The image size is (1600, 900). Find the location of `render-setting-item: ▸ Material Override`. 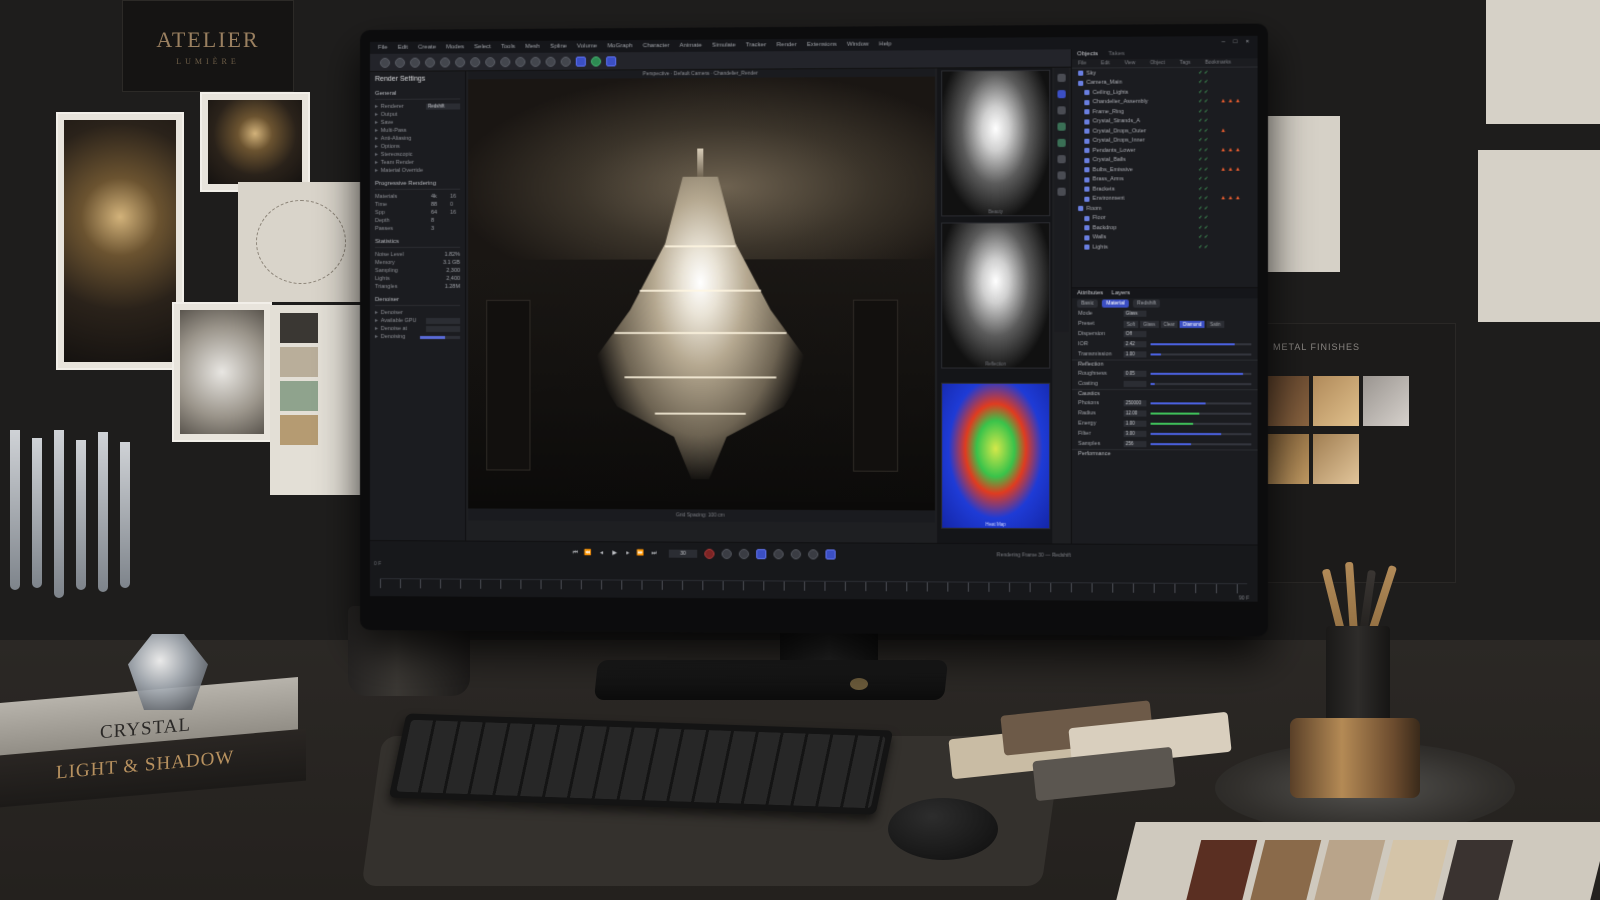

render-setting-item: ▸ Material Override is located at coordinates (417, 171).